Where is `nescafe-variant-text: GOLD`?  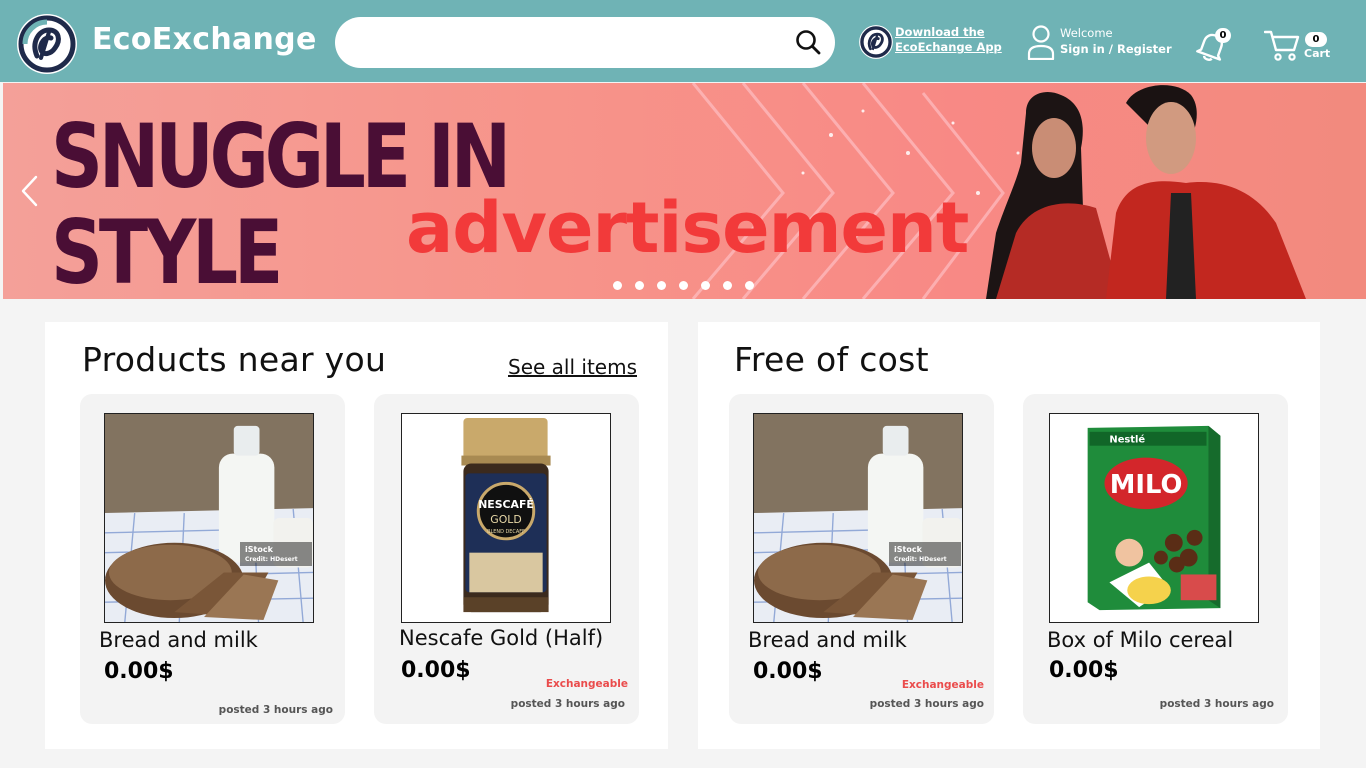
nescafe-variant-text: GOLD is located at coordinates (505, 519).